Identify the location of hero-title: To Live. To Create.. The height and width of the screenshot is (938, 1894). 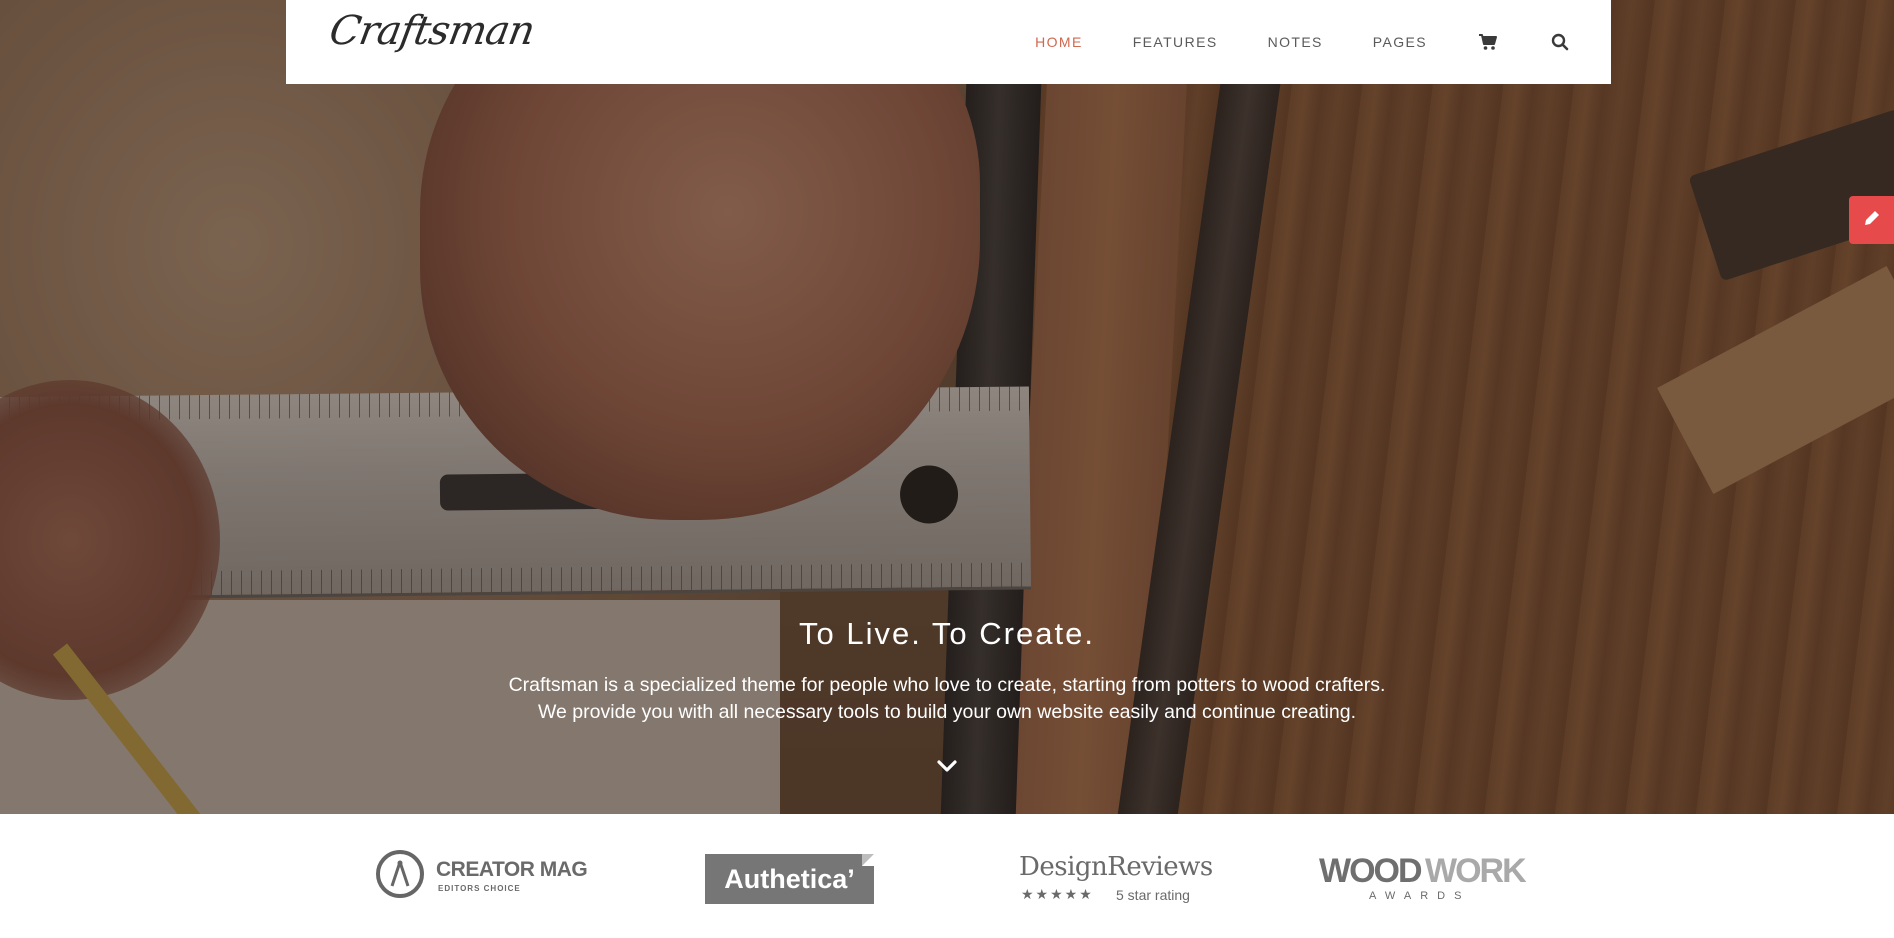
(947, 633).